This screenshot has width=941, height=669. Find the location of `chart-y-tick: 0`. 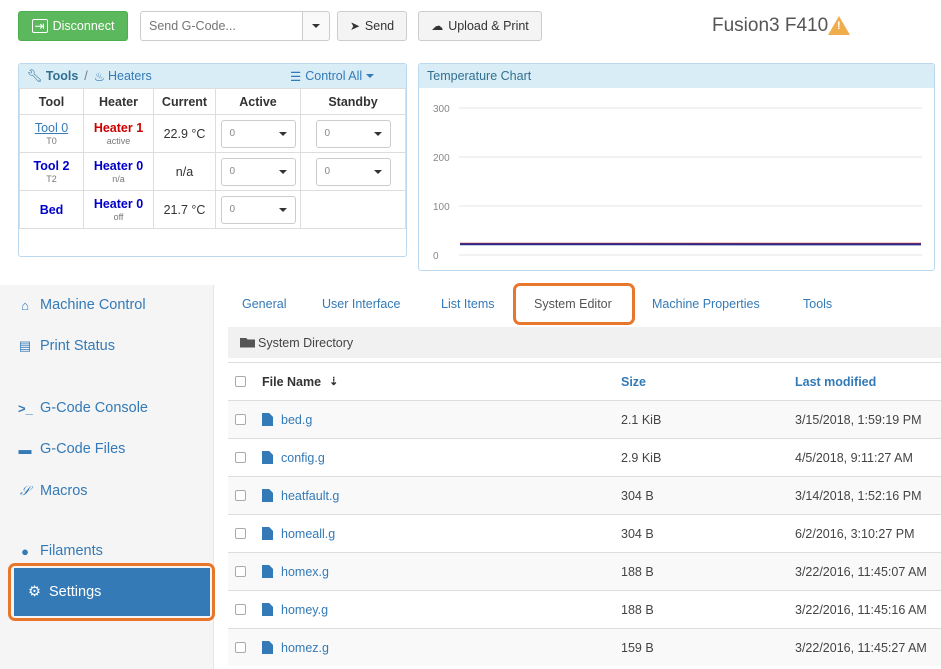

chart-y-tick: 0 is located at coordinates (436, 256).